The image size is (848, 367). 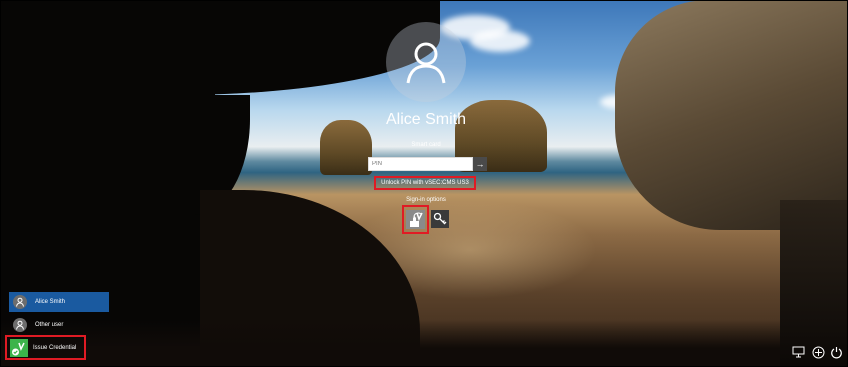 What do you see at coordinates (19, 347) in the screenshot?
I see `credential-check-icon` at bounding box center [19, 347].